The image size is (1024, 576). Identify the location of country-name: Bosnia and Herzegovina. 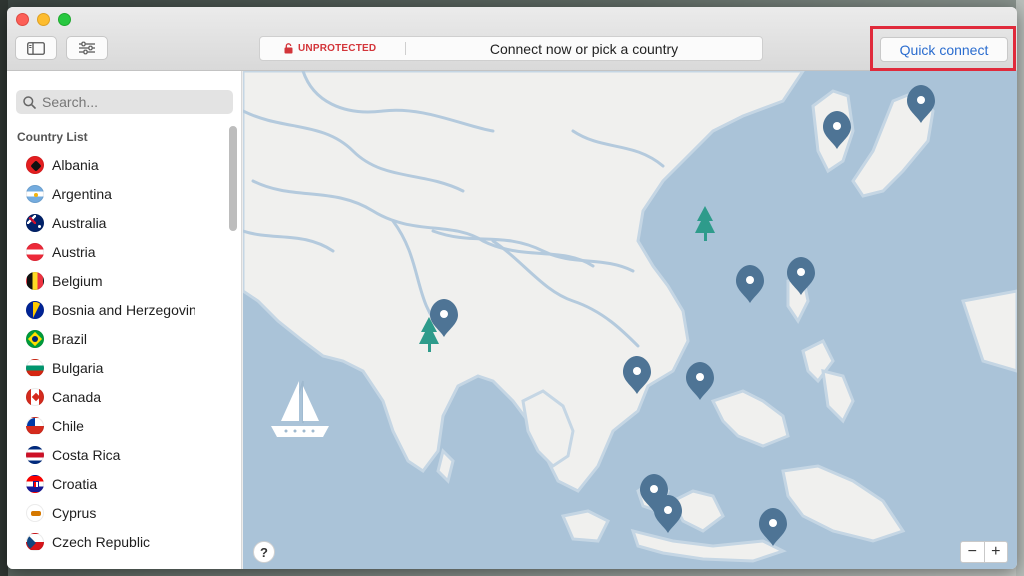
(123, 309).